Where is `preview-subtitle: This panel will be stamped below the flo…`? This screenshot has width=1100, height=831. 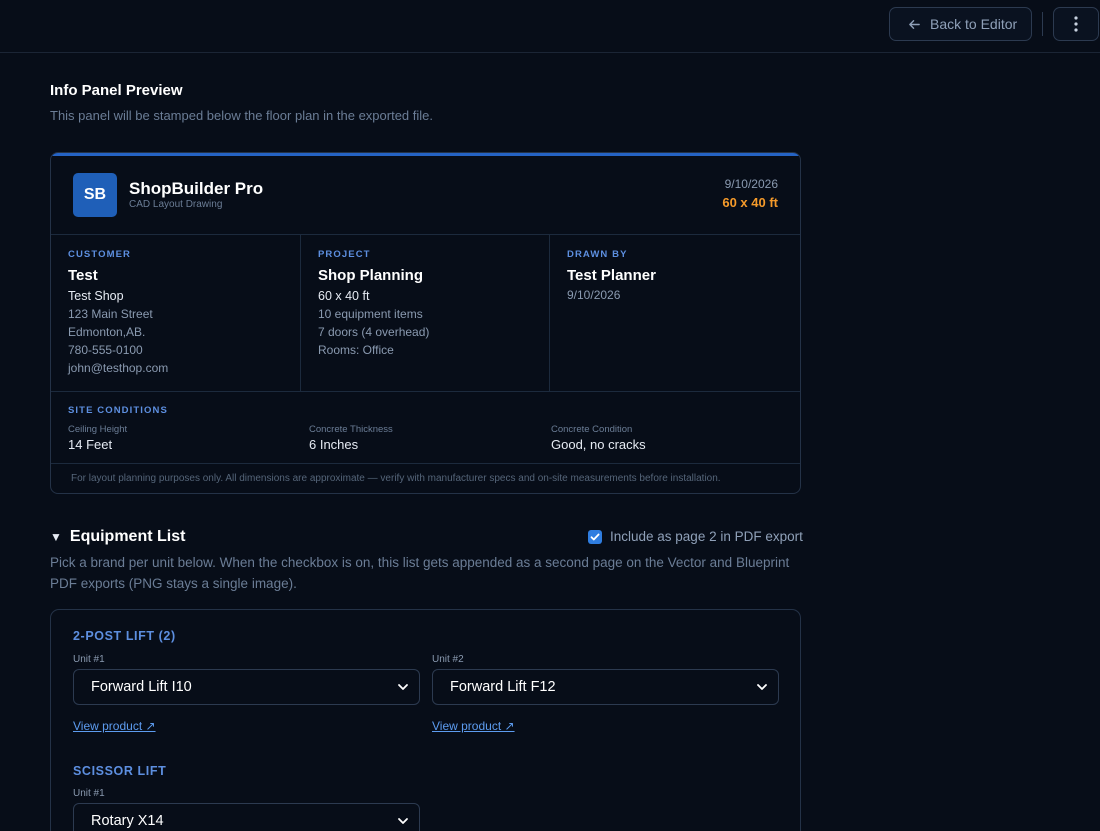
preview-subtitle: This panel will be stamped below the flo… is located at coordinates (241, 115).